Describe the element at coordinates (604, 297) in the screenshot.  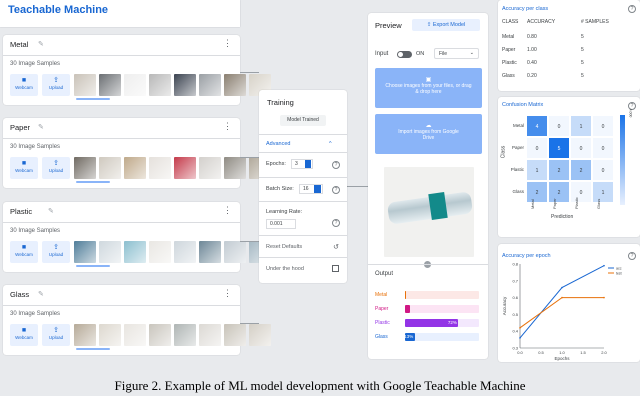
I see `data-point-test` at that location.